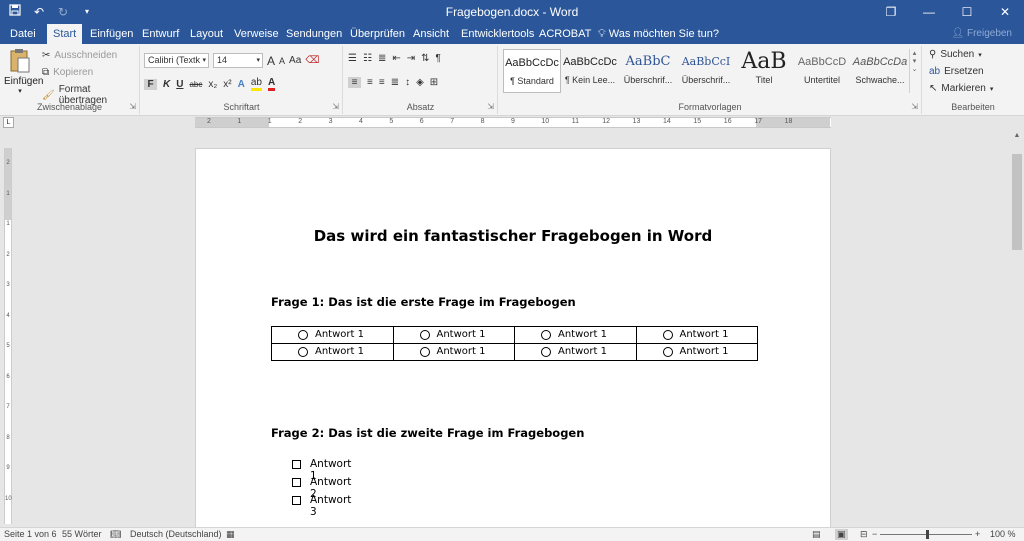 This screenshot has height=541, width=1024. Describe the element at coordinates (271, 84) in the screenshot. I see `font-color-icon: A` at that location.